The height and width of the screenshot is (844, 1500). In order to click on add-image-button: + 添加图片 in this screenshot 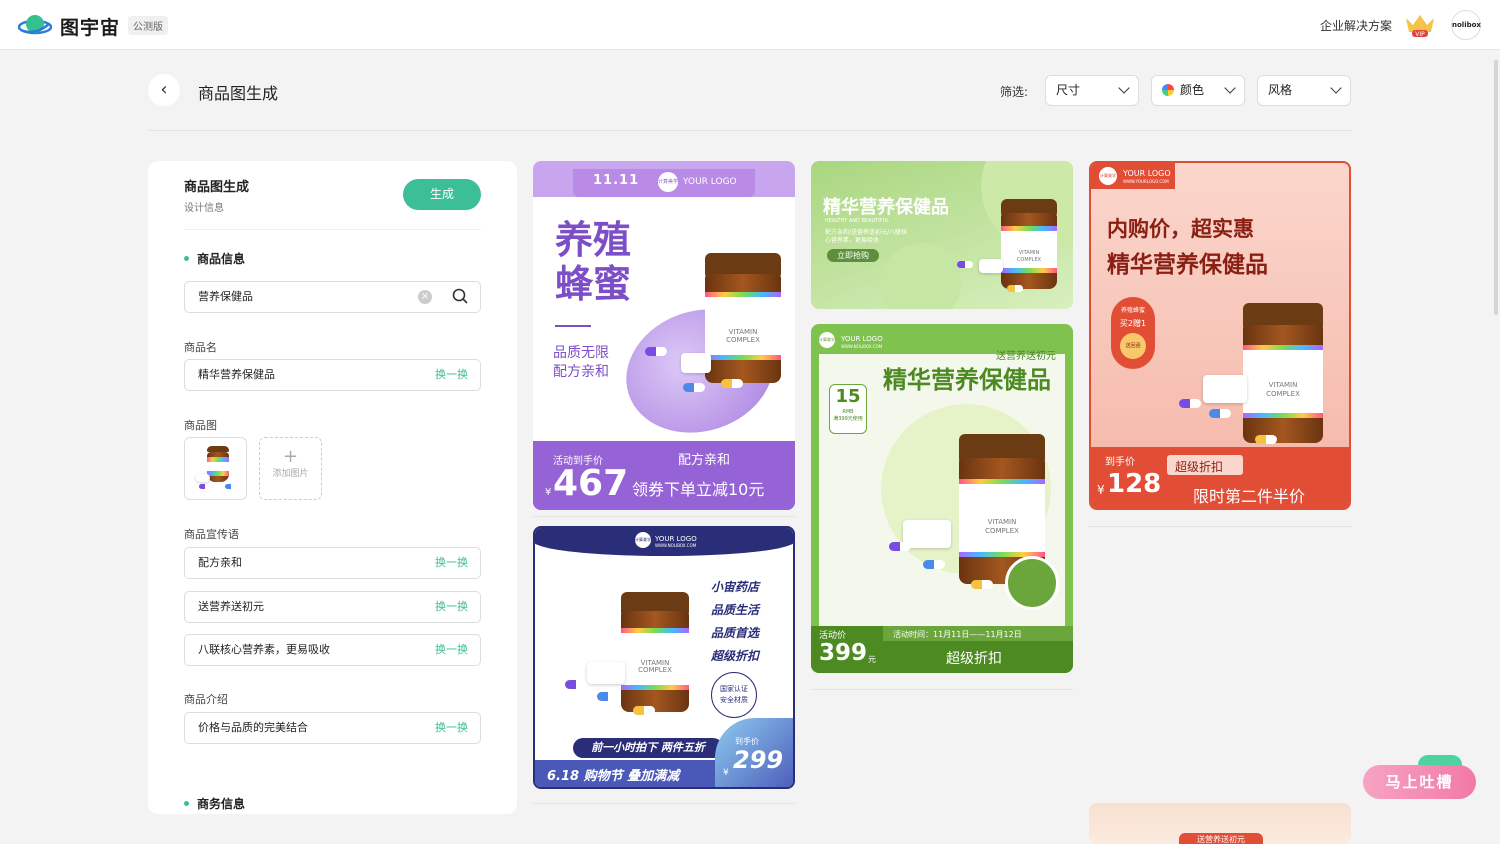, I will do `click(290, 468)`.